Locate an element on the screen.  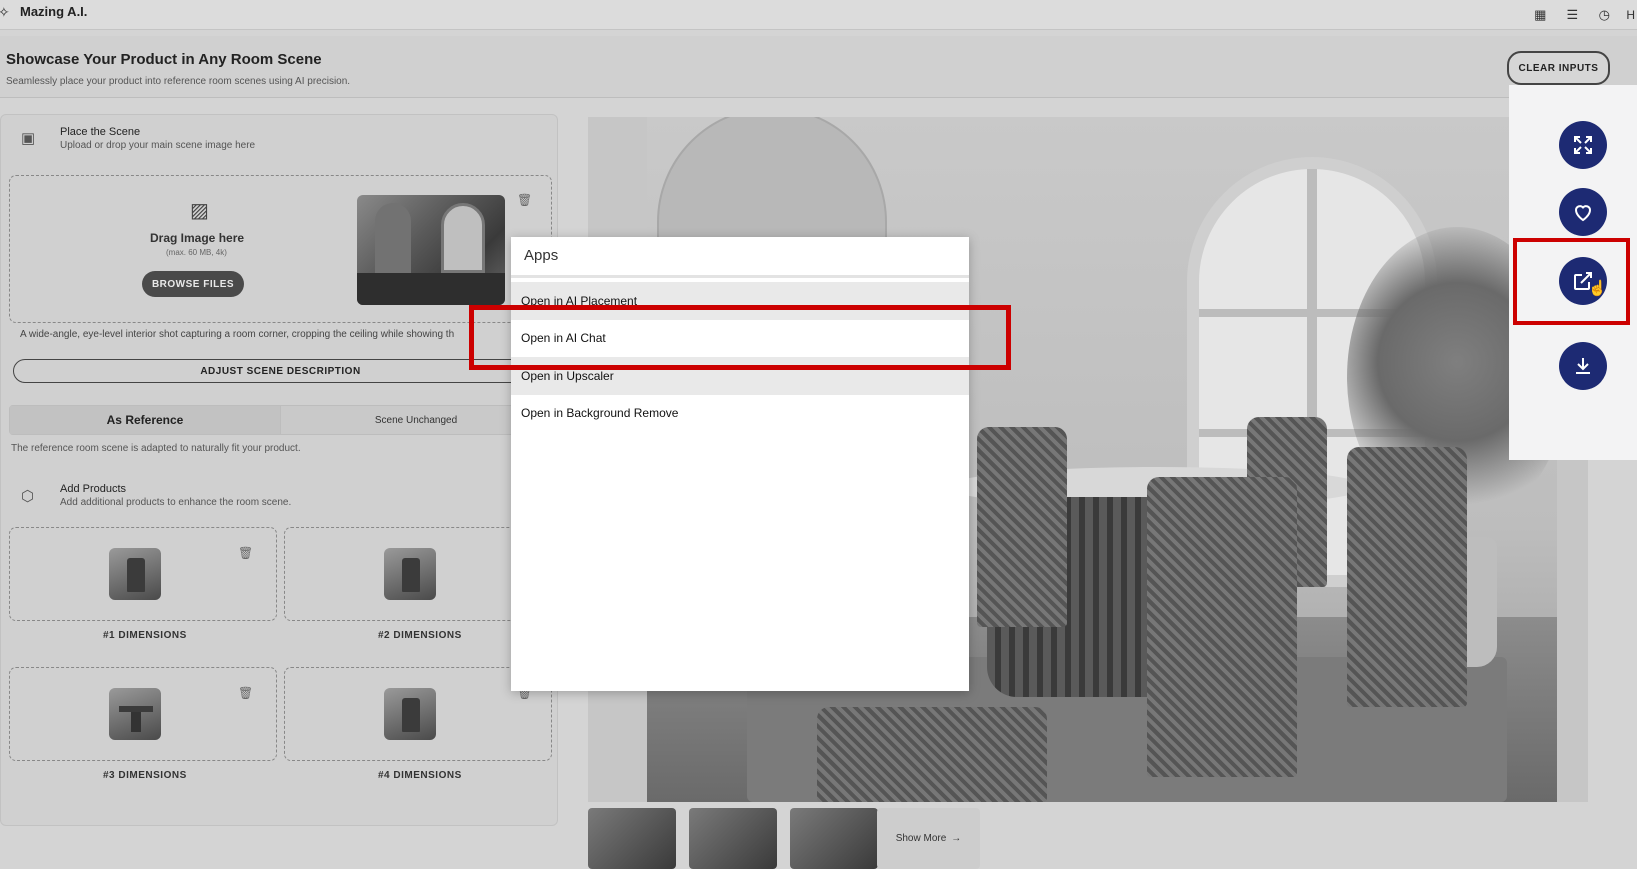
top-right-controls: ▦ ☰ ◷ H is located at coordinates (1583, 15).